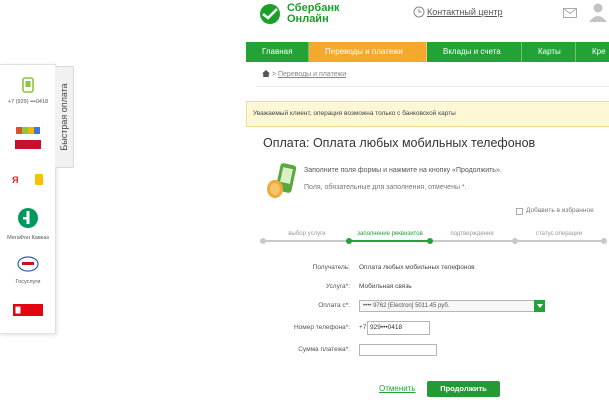  What do you see at coordinates (463, 389) in the screenshot?
I see `continue-button: Продолжить` at bounding box center [463, 389].